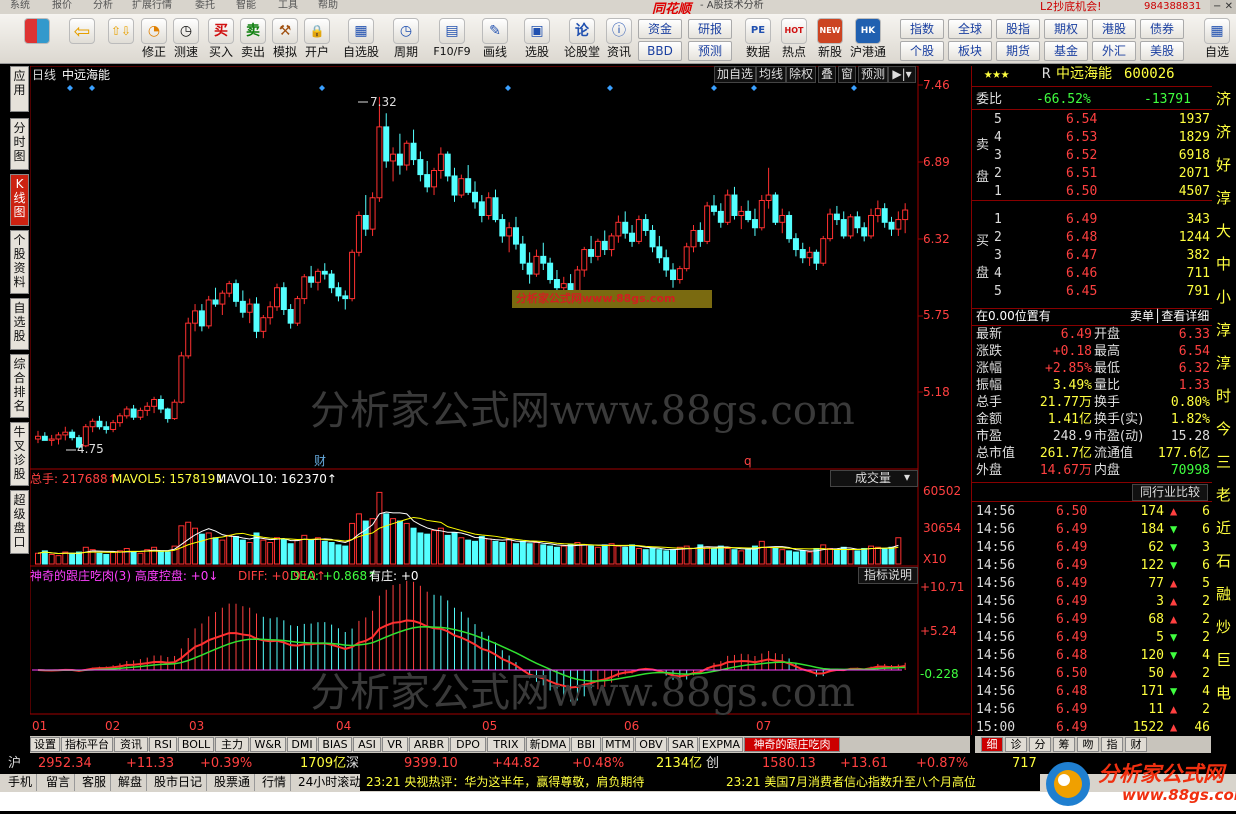  Describe the element at coordinates (19, 454) in the screenshot. I see `nav-diagnosis: 牛叉诊股` at that location.